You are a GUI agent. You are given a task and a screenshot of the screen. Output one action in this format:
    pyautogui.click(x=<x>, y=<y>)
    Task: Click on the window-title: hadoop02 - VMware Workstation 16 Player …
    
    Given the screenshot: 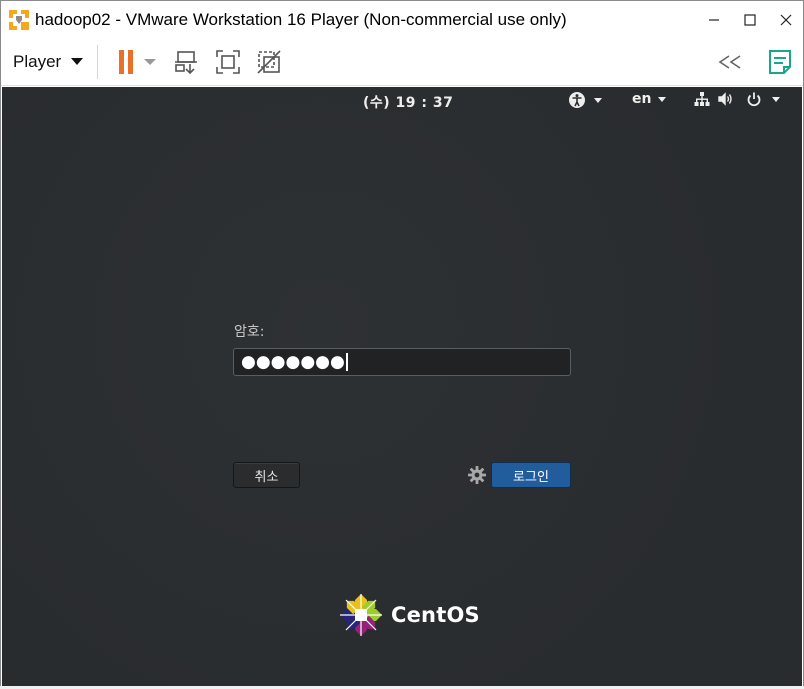 What is the action you would take?
    pyautogui.click(x=301, y=19)
    